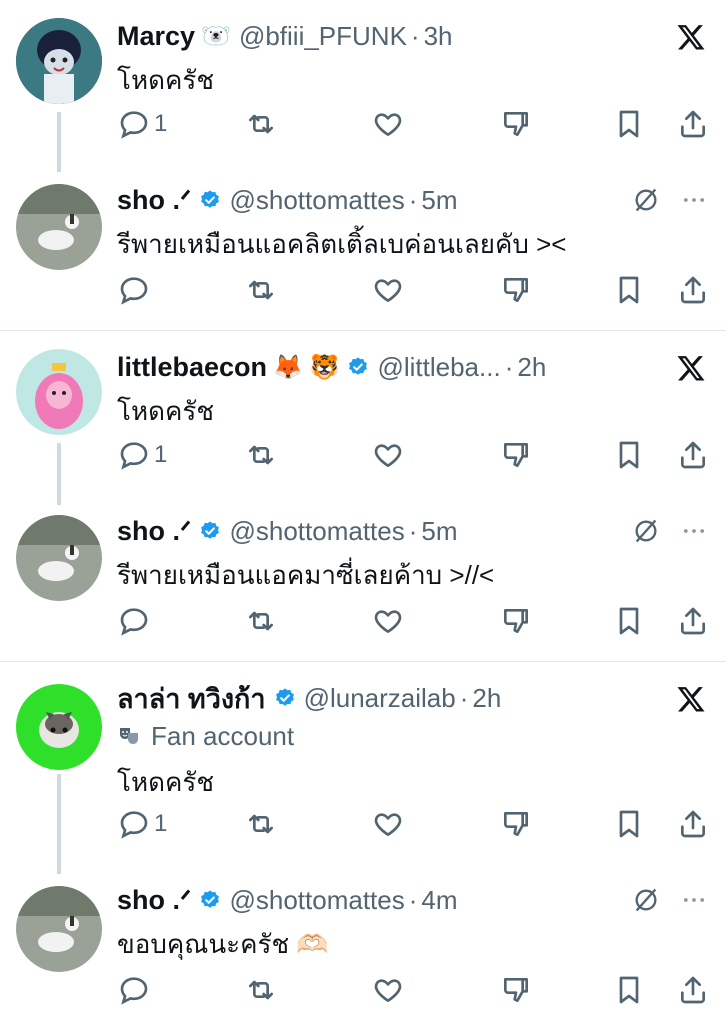 This screenshot has height=1024, width=726. I want to click on fan-account-text: Fan account, so click(223, 735).